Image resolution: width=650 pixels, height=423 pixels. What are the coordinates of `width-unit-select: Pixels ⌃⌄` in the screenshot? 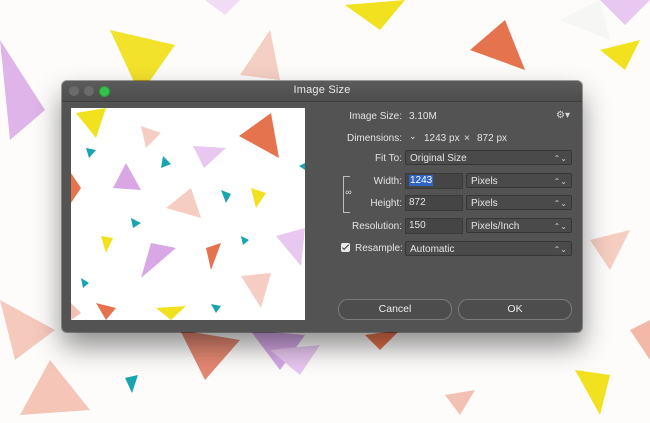 It's located at (519, 180).